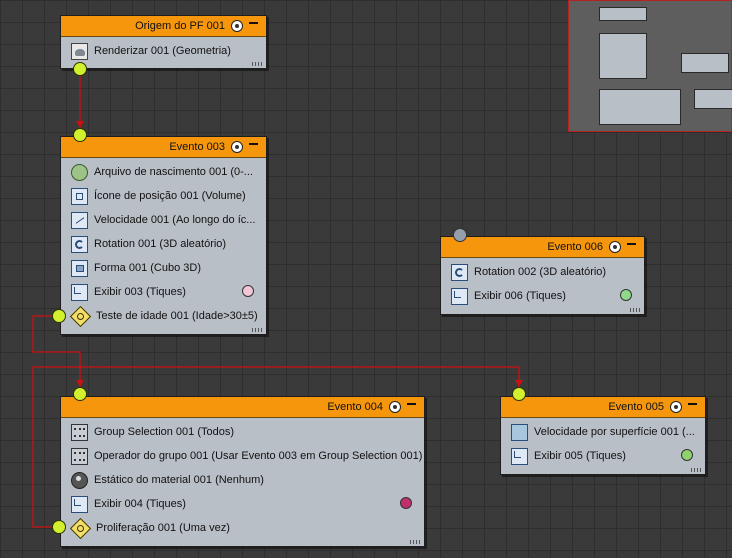 This screenshot has width=732, height=558. What do you see at coordinates (575, 247) in the screenshot?
I see `node-title: Evento 006` at bounding box center [575, 247].